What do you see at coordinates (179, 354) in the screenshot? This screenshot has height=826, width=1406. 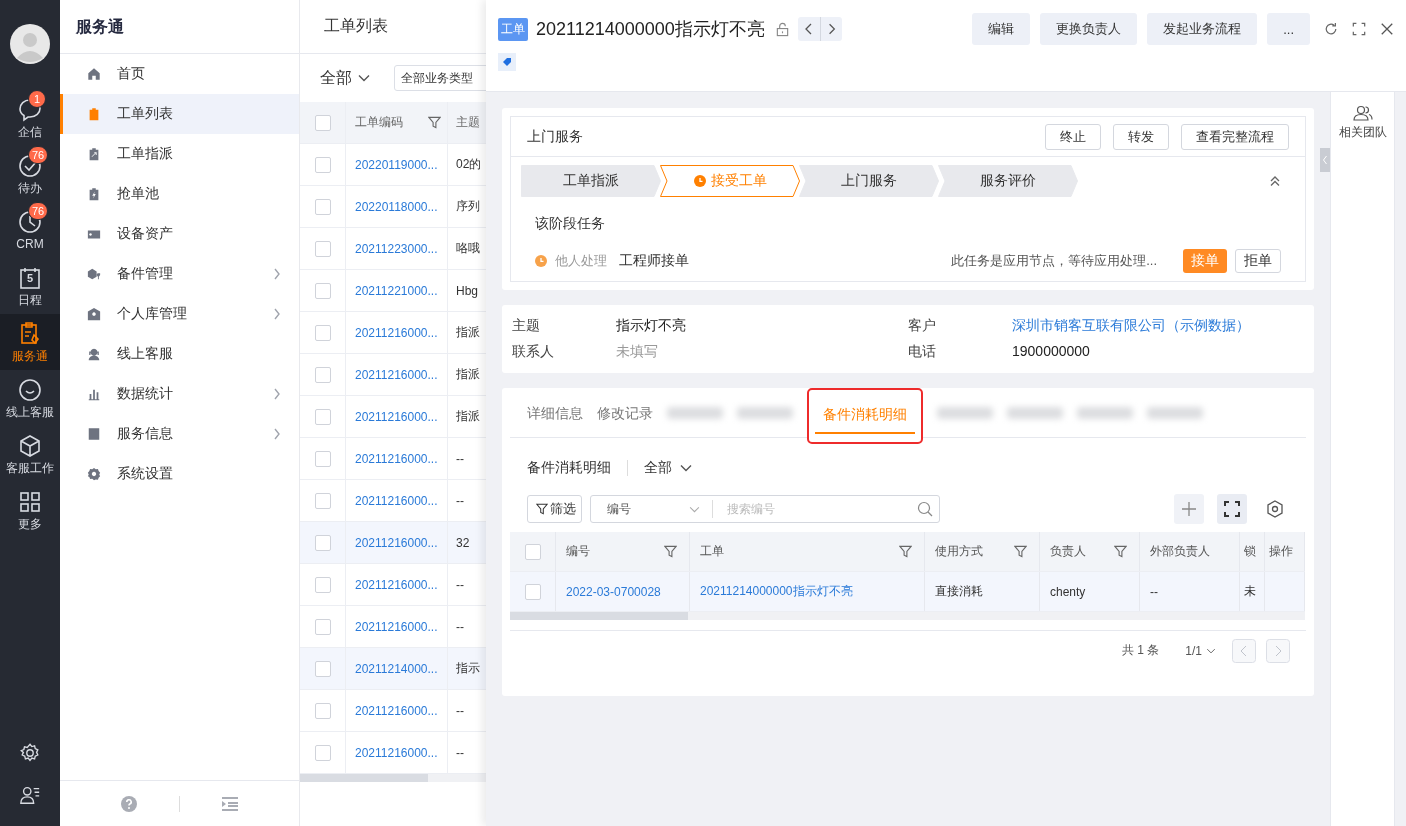 I see `menu-item: 线上客服` at bounding box center [179, 354].